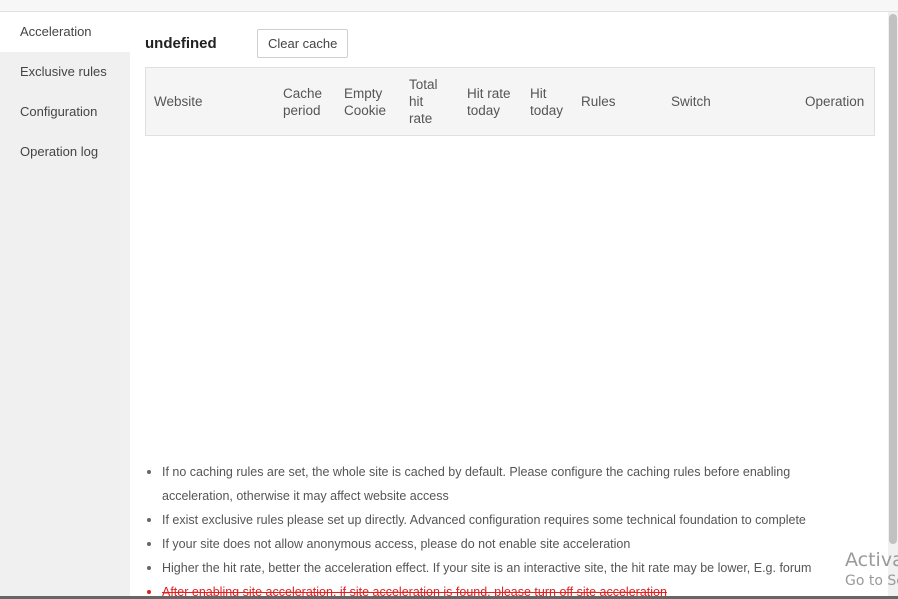 This screenshot has height=599, width=898. Describe the element at coordinates (495, 101) in the screenshot. I see `column-header-hit-rate-today: Hit rate today` at that location.